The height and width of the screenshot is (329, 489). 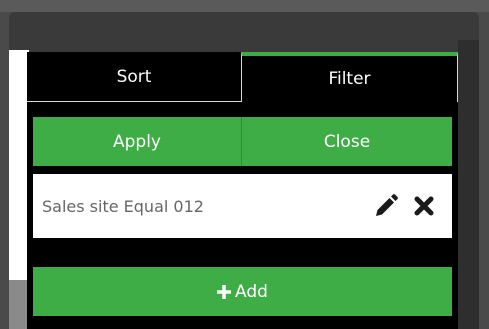 I want to click on background-top-strip, so click(x=244, y=6).